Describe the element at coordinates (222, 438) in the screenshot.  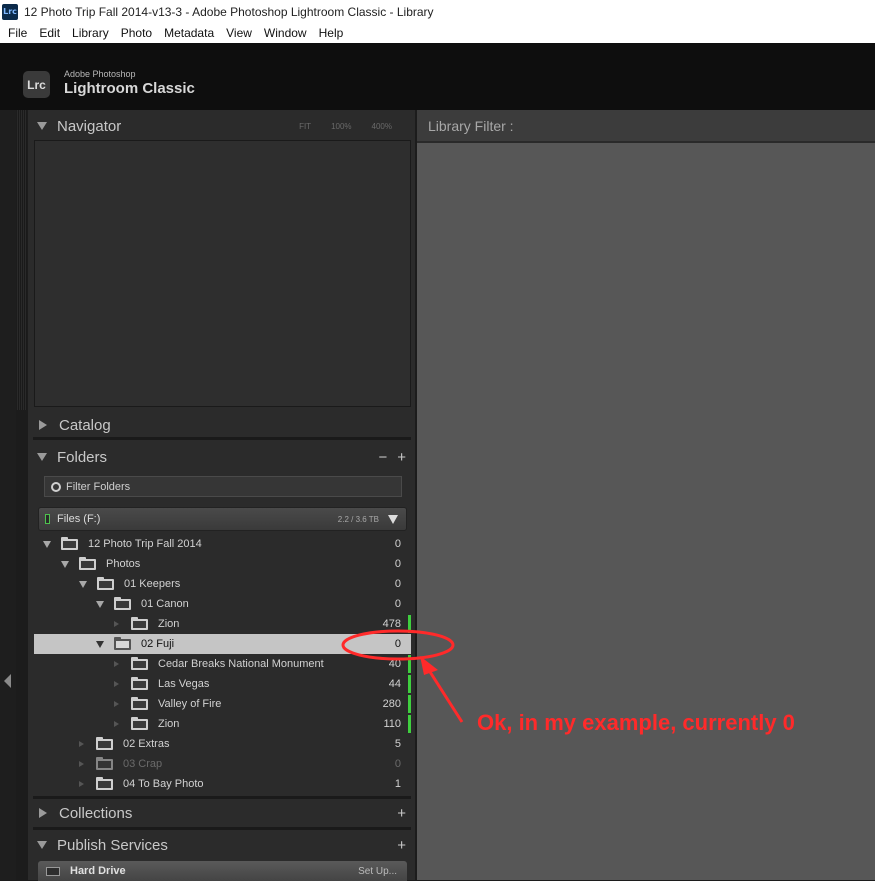
I see `panel-divider` at that location.